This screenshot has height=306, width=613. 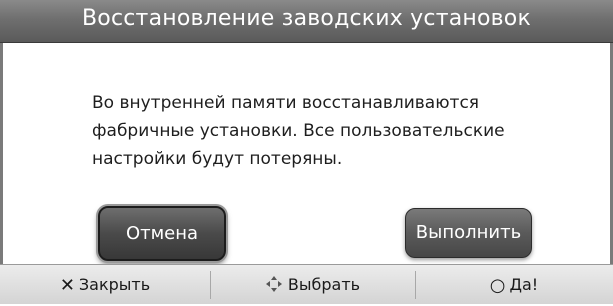 What do you see at coordinates (497, 285) in the screenshot?
I see `circle-ok-icon: ○` at bounding box center [497, 285].